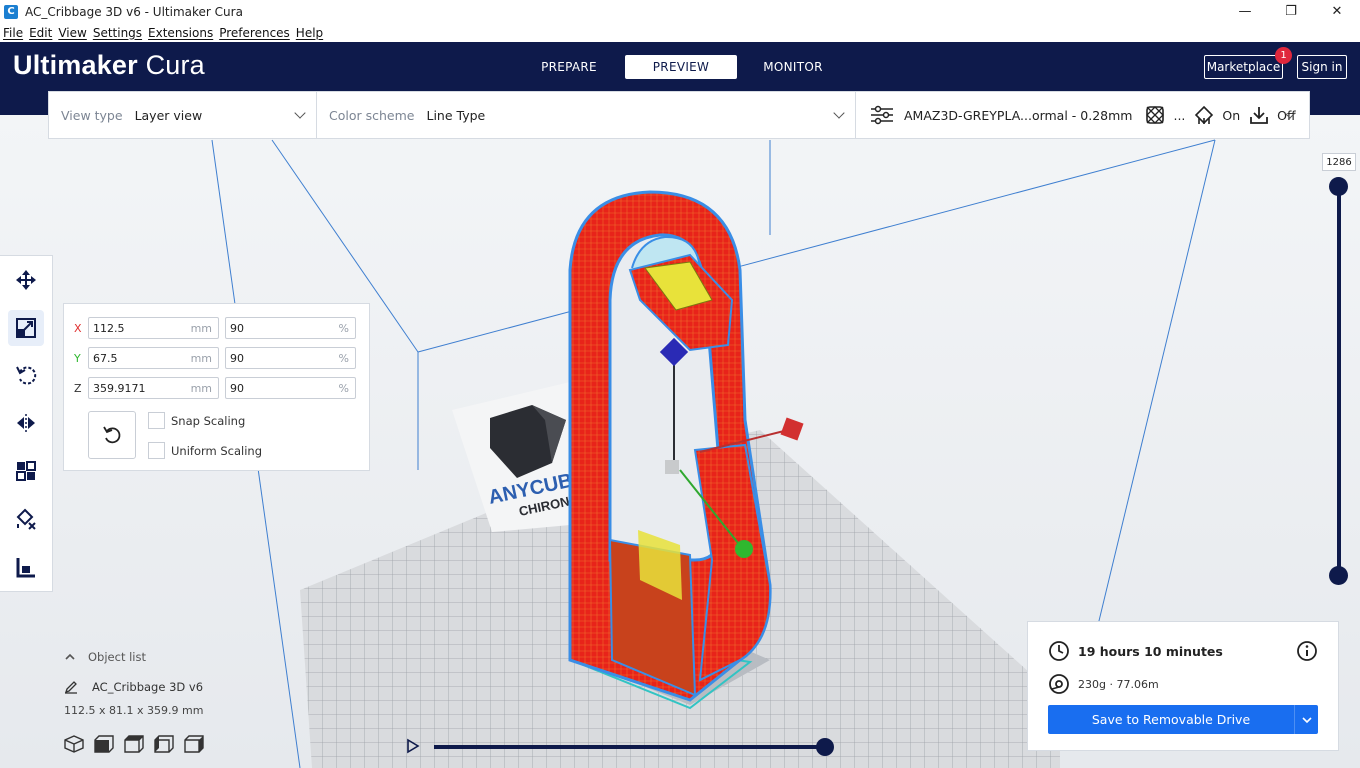 The image size is (1360, 768). I want to click on layer-slider-top-handle, so click(1338, 186).